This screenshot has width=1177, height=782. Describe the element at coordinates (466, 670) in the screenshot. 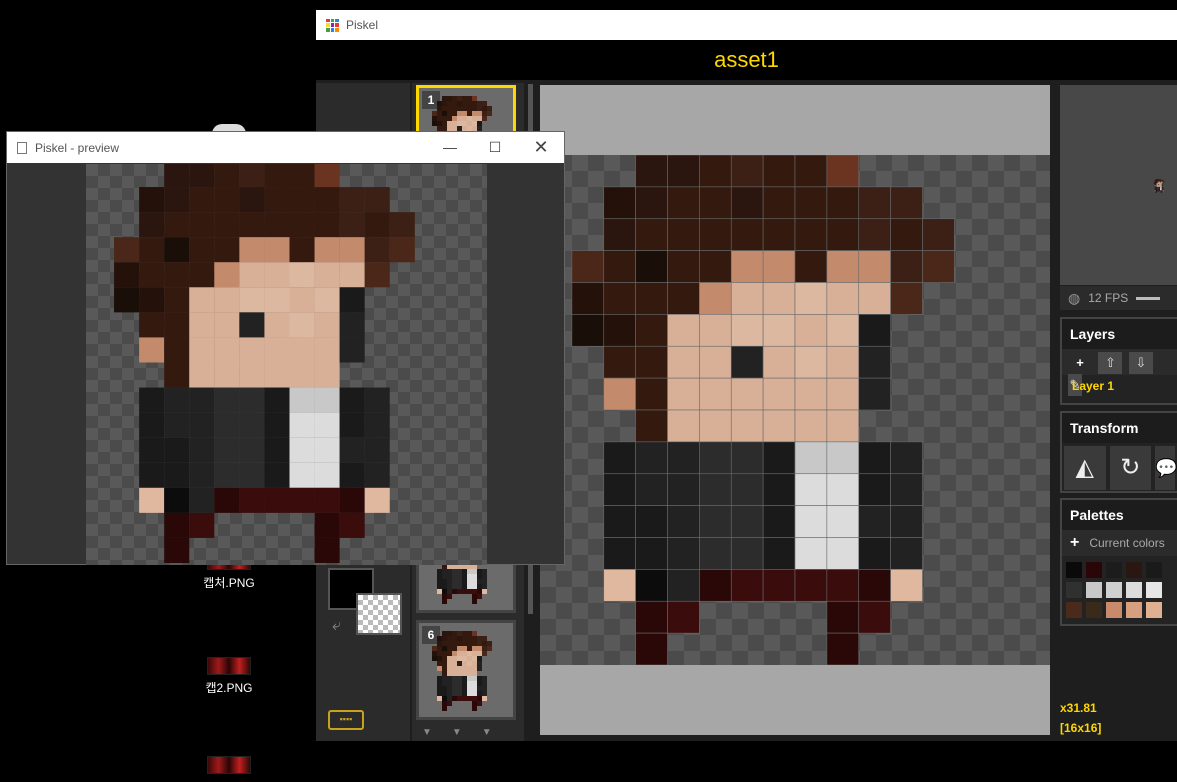

I see `frame-tile-6: 6` at that location.